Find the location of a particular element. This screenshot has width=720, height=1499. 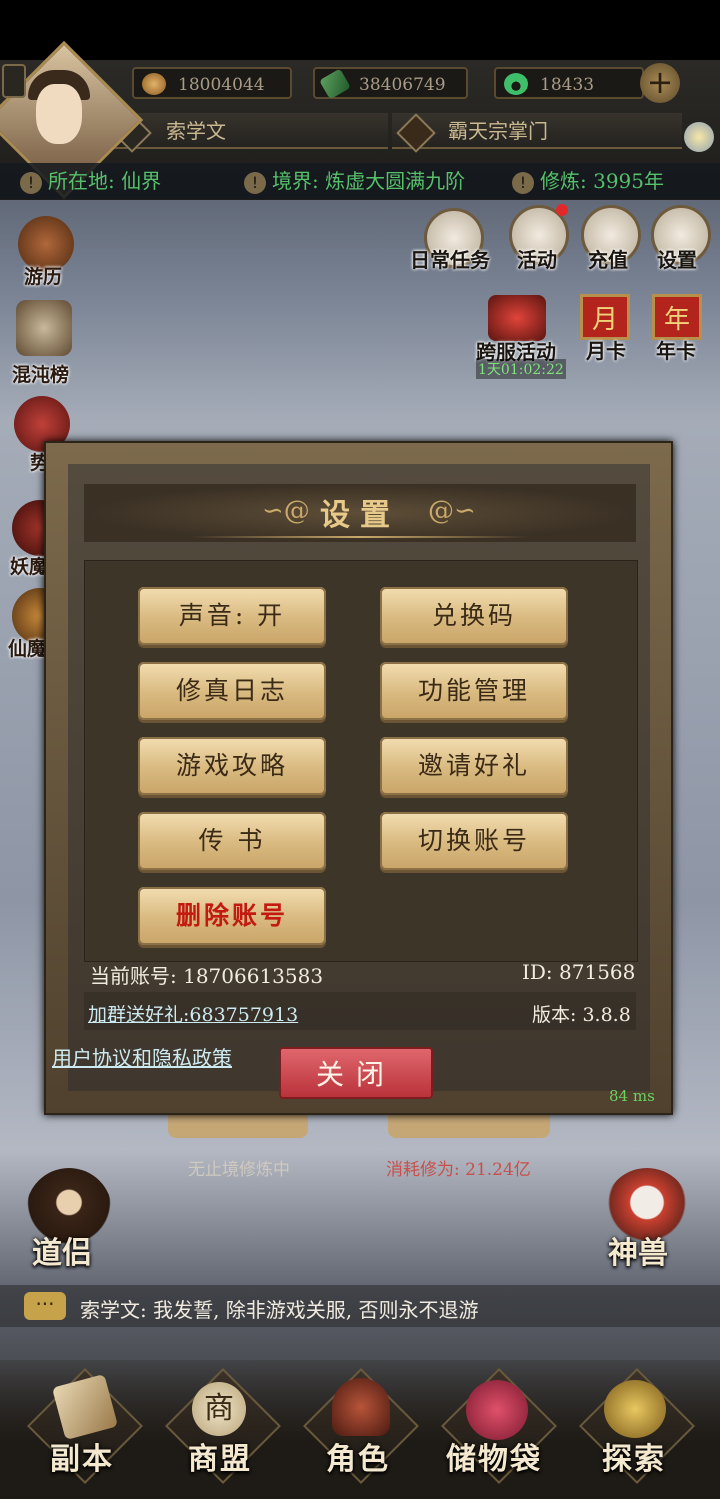

character-label: 角色 is located at coordinates (358, 1456).